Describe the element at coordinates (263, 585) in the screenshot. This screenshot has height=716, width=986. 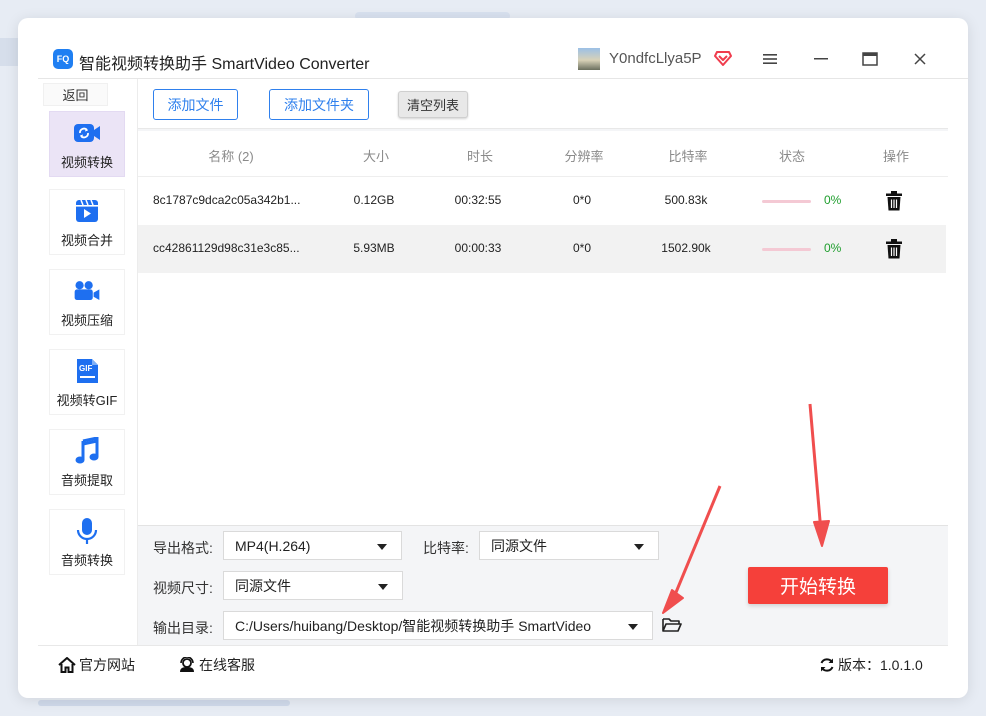
I see `size-value: 同源文件` at that location.